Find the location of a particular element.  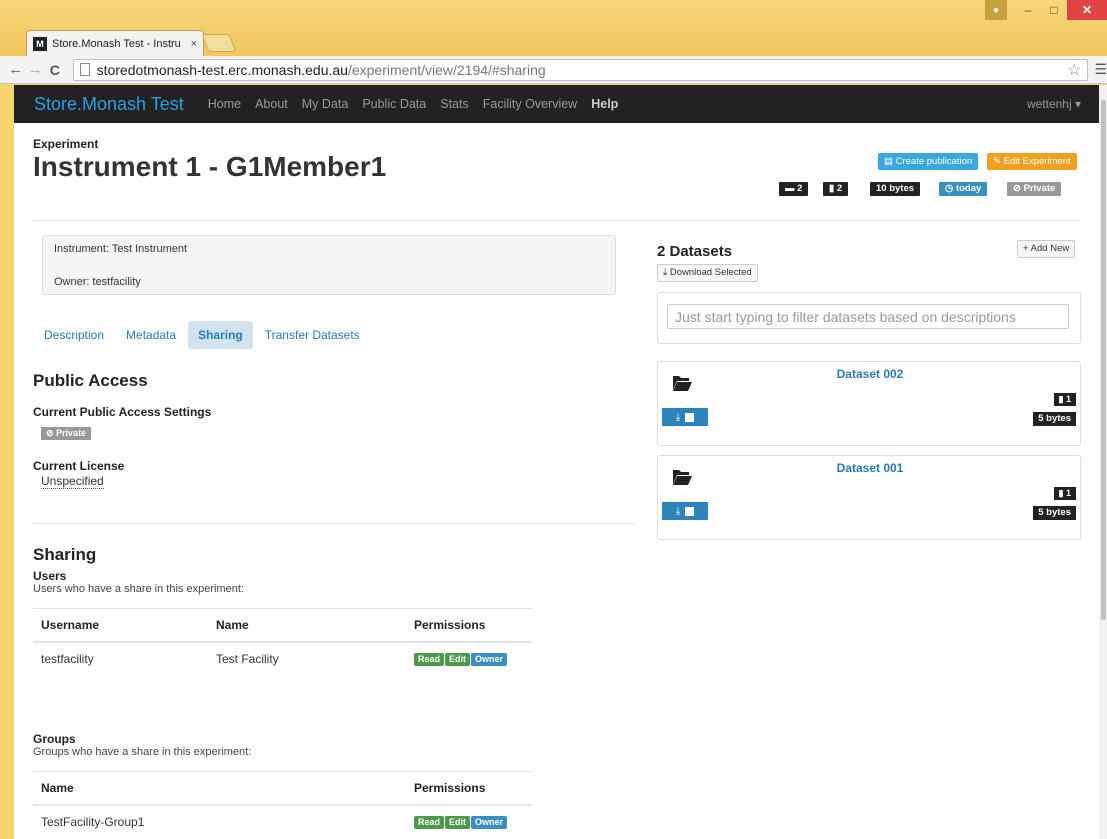

updated-badge: ◷ today is located at coordinates (963, 189).